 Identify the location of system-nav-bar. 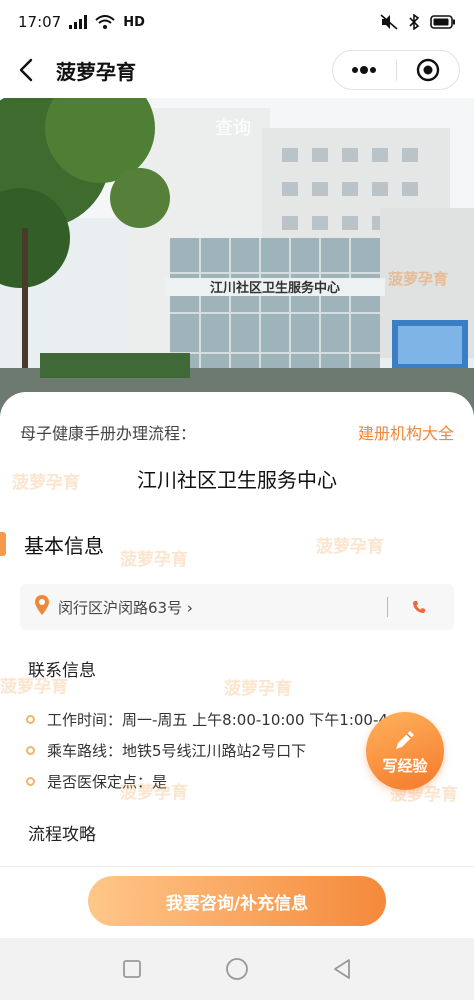
(237, 969).